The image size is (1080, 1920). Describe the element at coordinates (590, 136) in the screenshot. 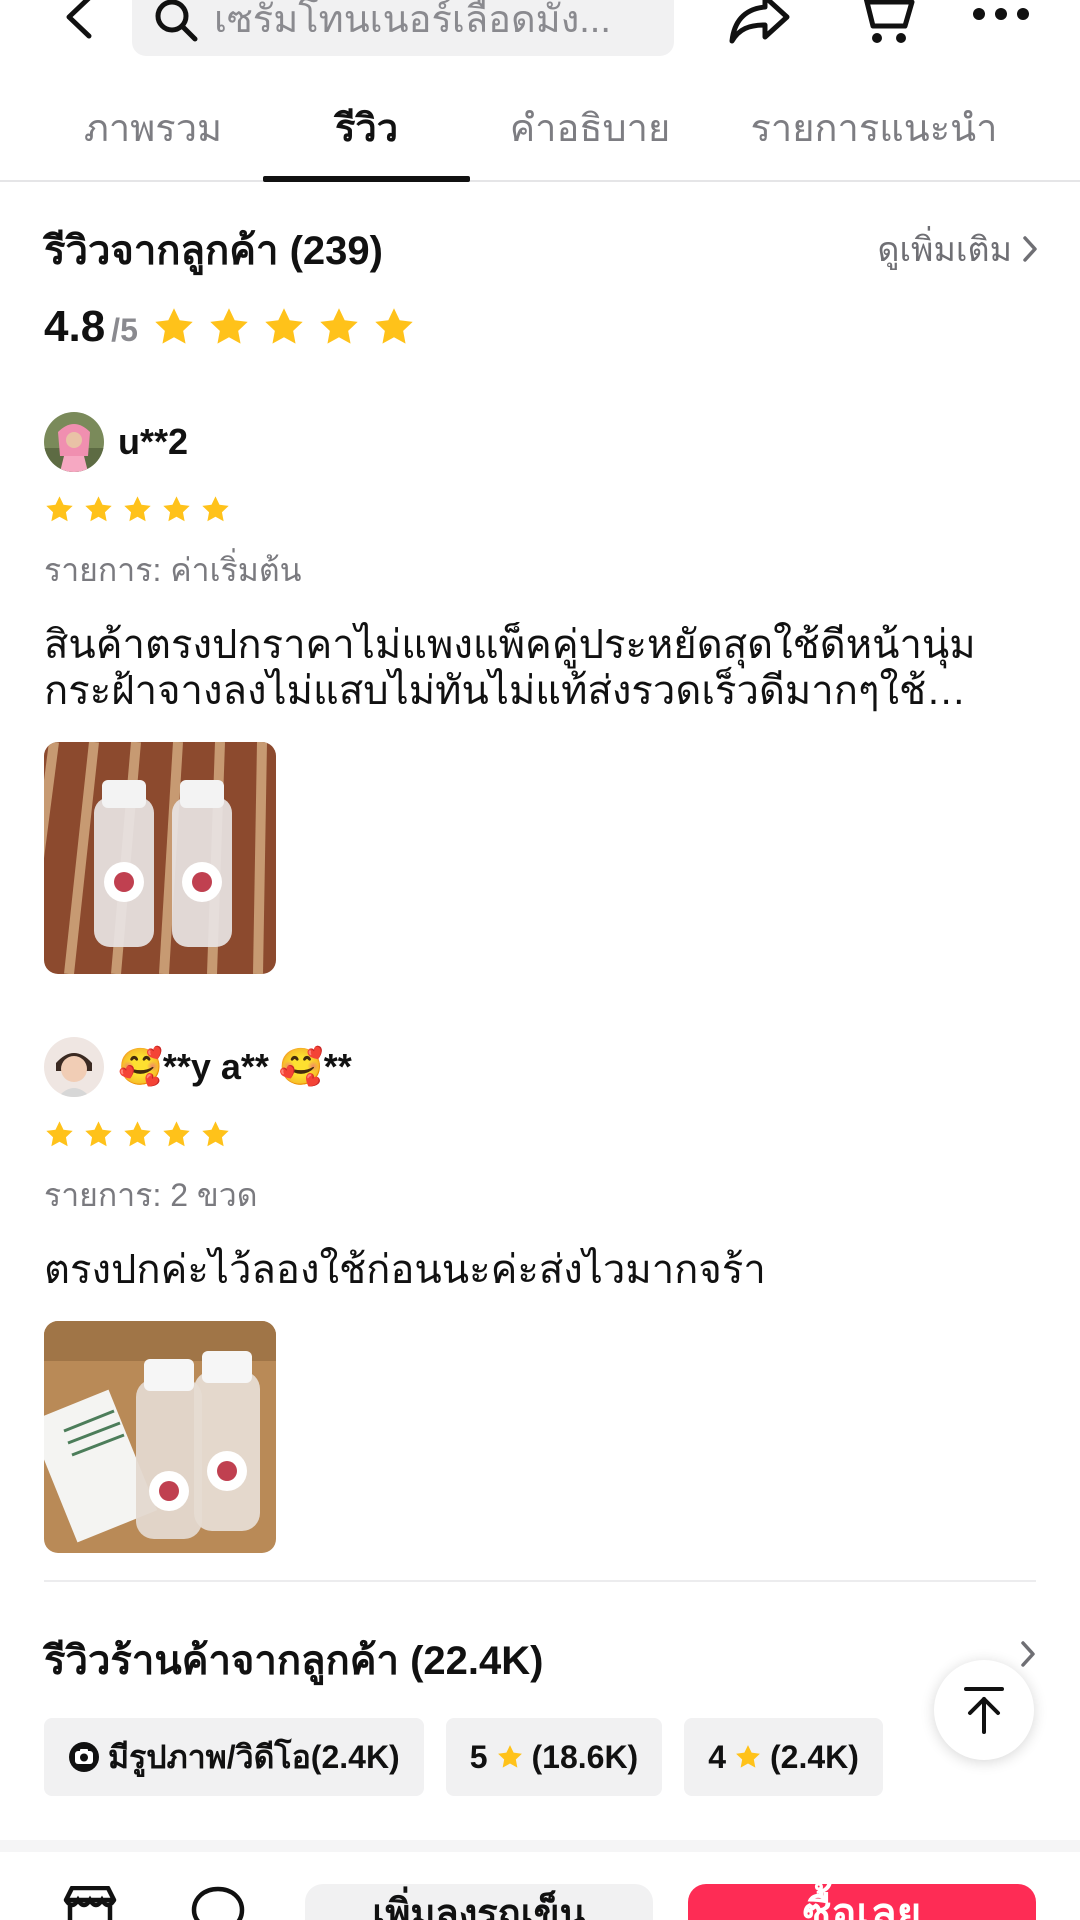

I see `tab-description: คำอธิบาย` at that location.